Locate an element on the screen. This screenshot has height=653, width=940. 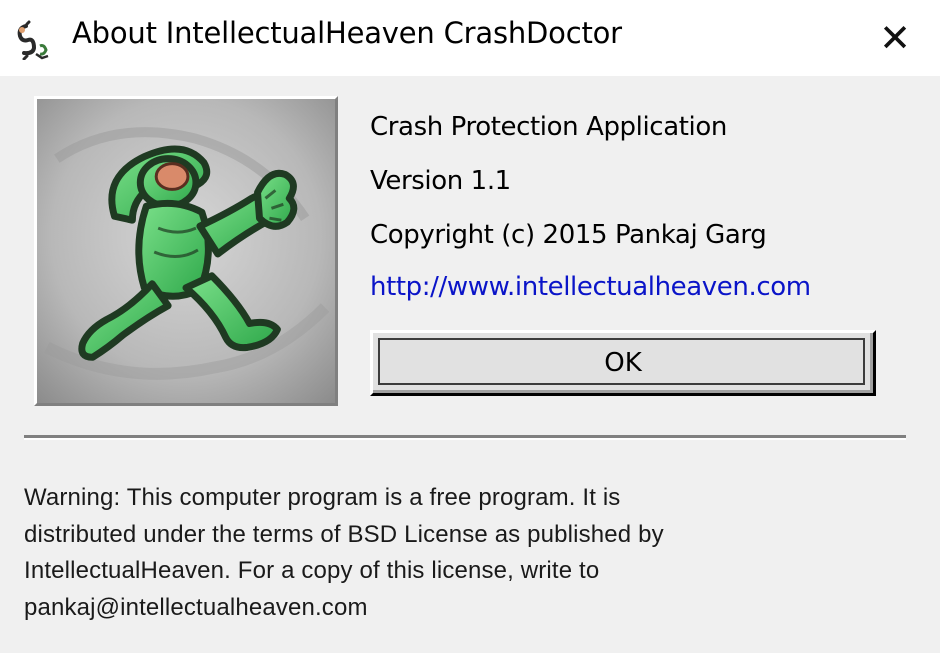
crashdoctor-app-icon is located at coordinates (32, 40).